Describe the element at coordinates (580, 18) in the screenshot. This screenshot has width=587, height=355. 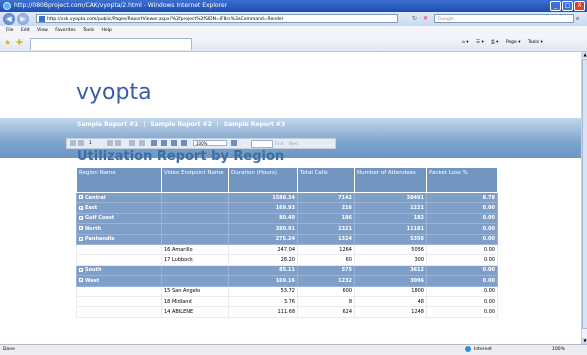
I see `search-icon: ⌕` at that location.